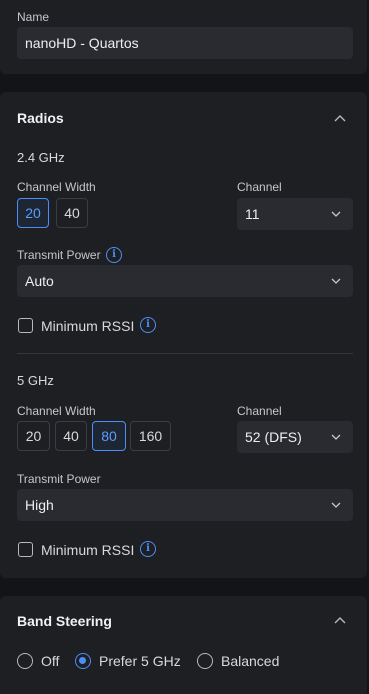 This screenshot has height=694, width=369. What do you see at coordinates (109, 436) in the screenshot?
I see `band-5-width-80: 80` at bounding box center [109, 436].